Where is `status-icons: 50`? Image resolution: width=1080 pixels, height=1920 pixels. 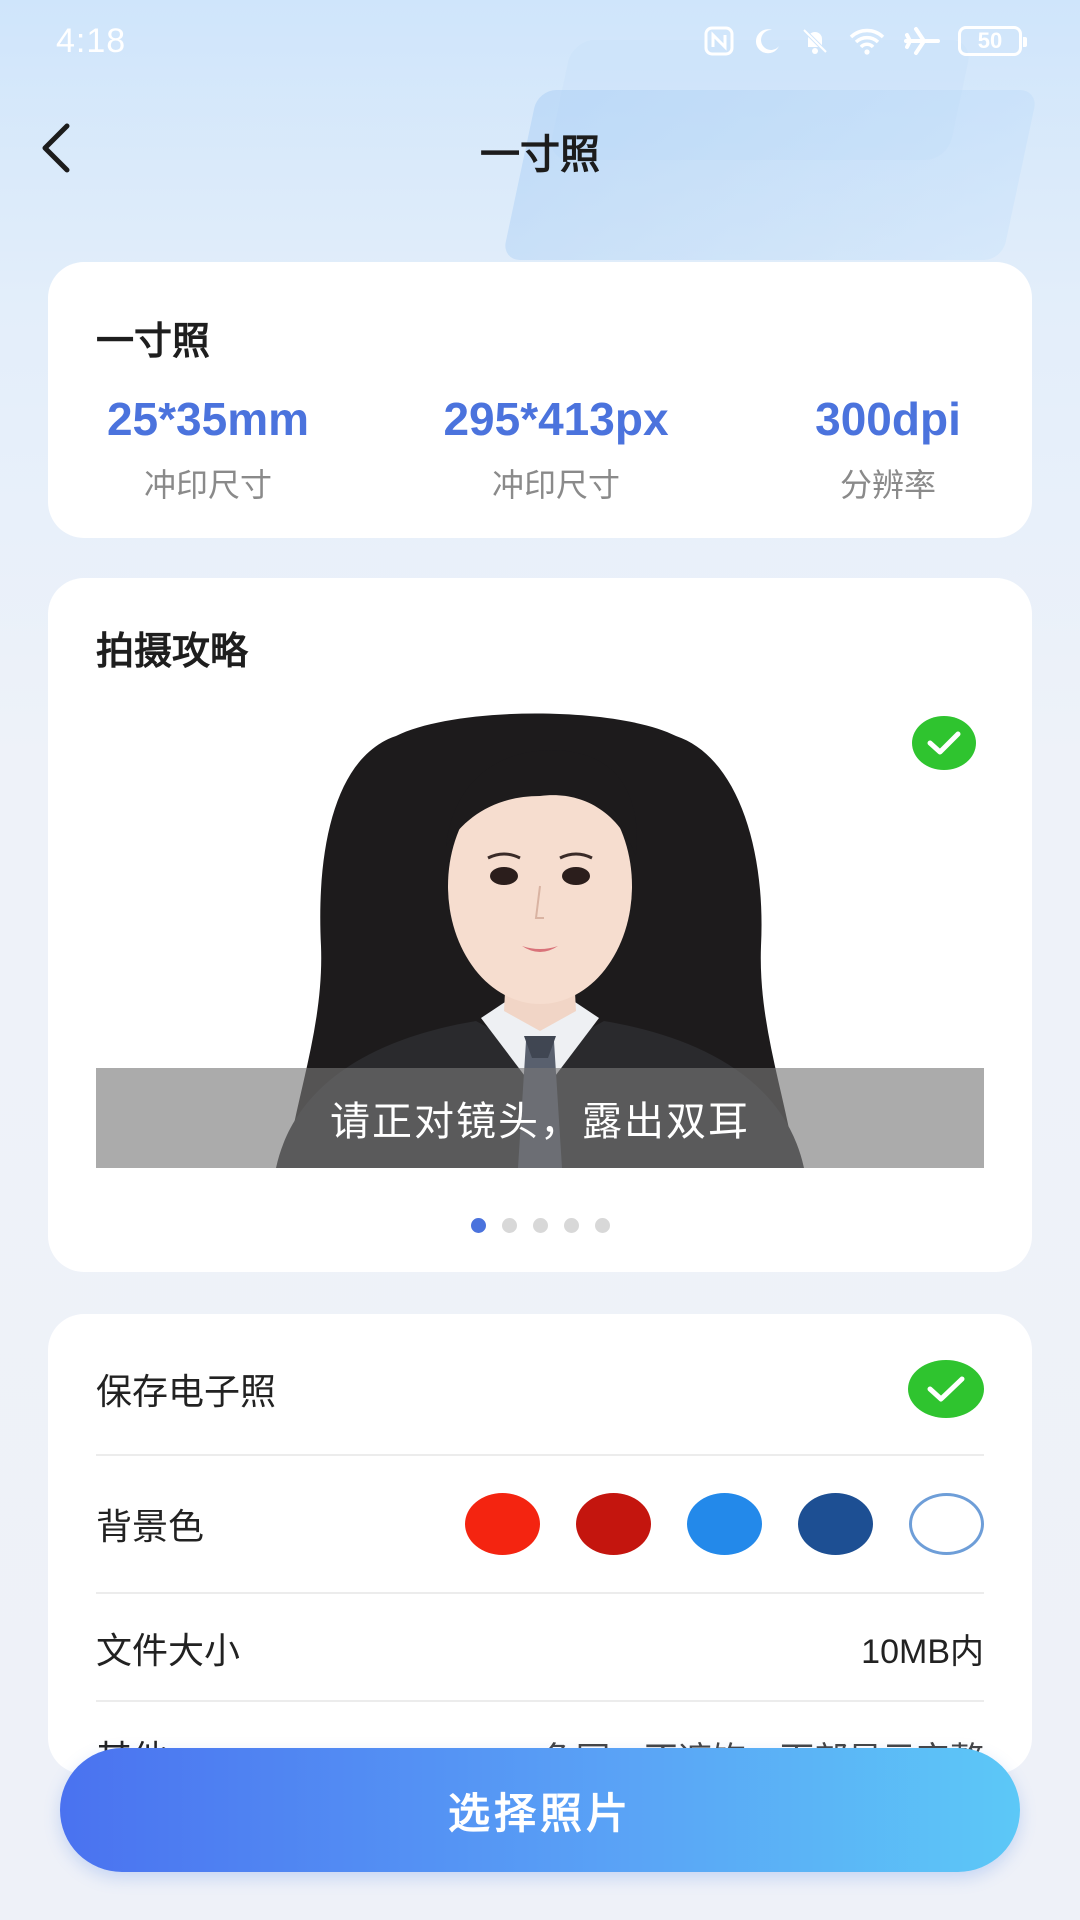 status-icons: 50 is located at coordinates (865, 41).